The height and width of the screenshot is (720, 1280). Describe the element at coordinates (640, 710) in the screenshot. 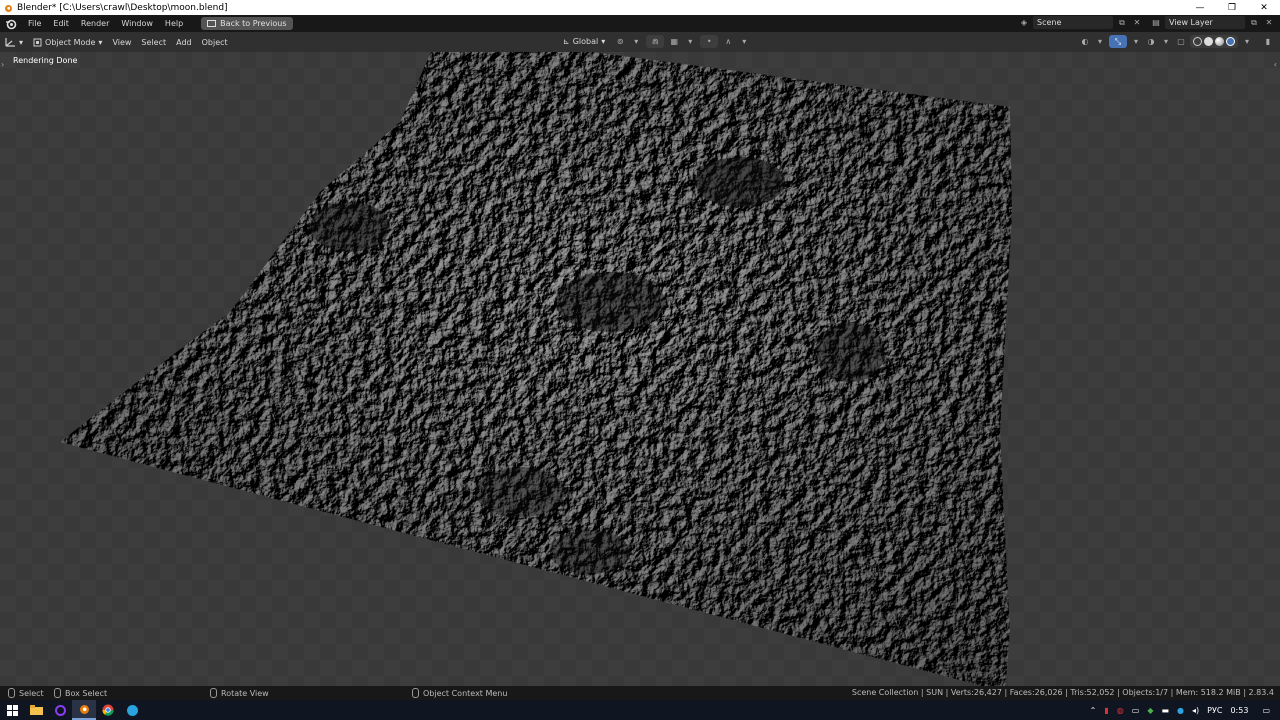

I see `windows-taskbar: ⌃ ▮ ◍ ▭ ◆ ▬ ● ◂) РУС 0:53 ▭` at that location.